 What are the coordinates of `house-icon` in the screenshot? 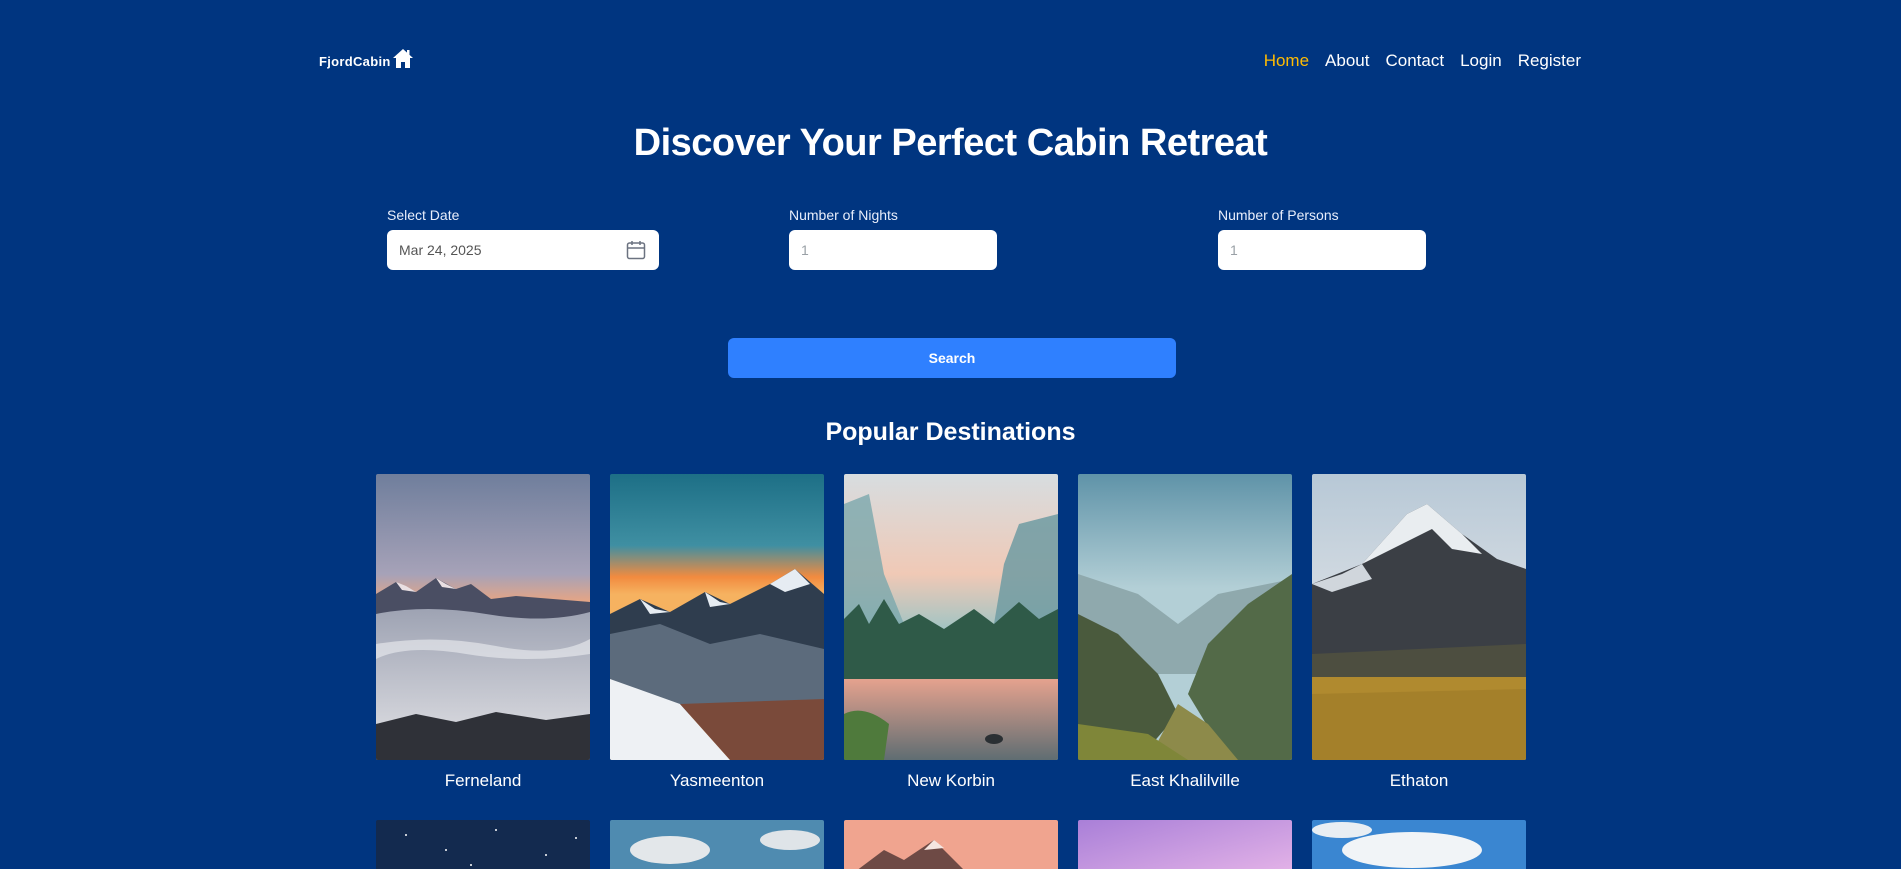 It's located at (403, 59).